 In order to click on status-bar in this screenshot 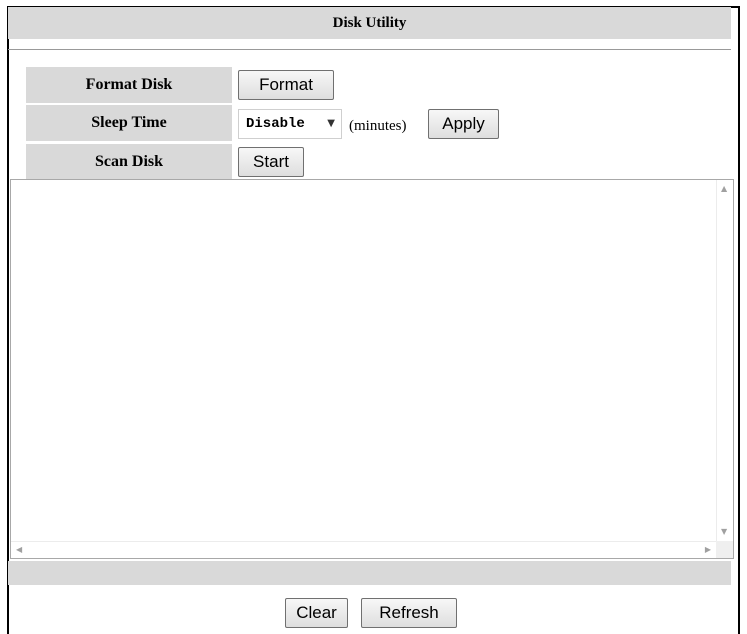, I will do `click(369, 573)`.